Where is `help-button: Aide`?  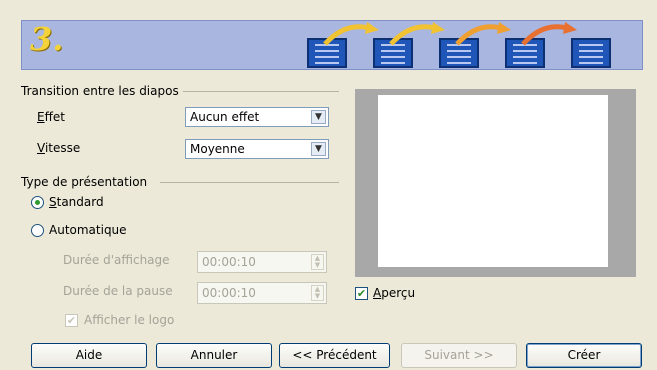
help-button: Aide is located at coordinates (89, 355).